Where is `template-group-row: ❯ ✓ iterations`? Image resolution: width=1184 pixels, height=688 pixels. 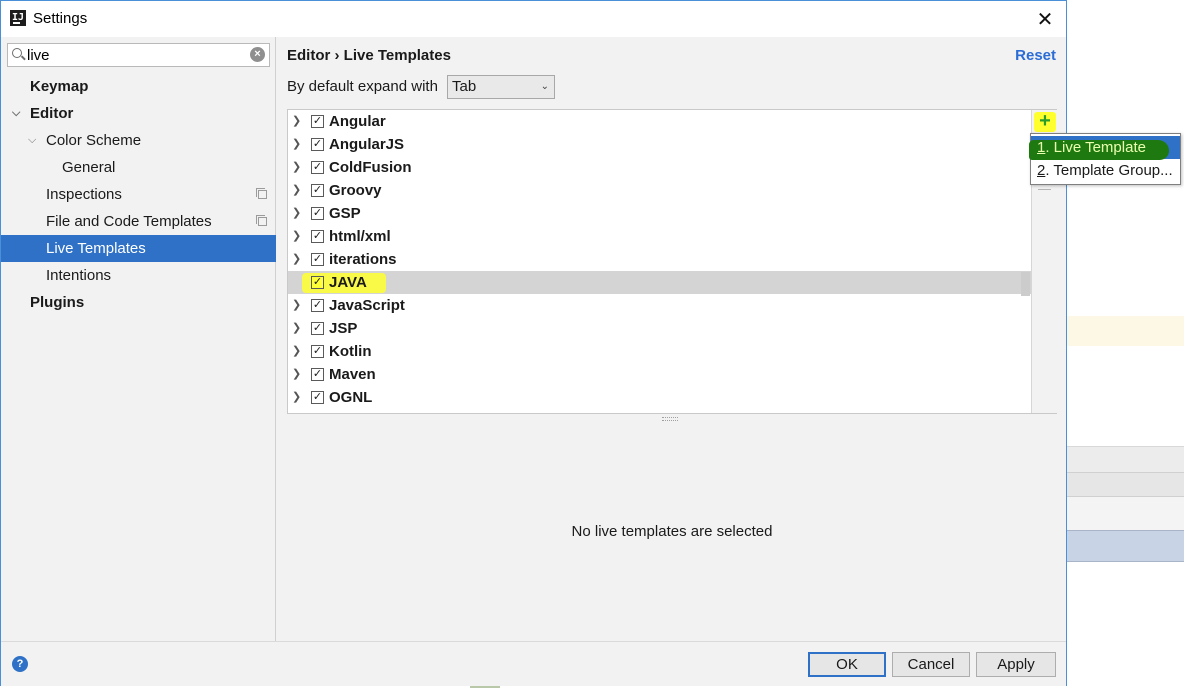
template-group-row: ❯ ✓ iterations is located at coordinates (659, 259).